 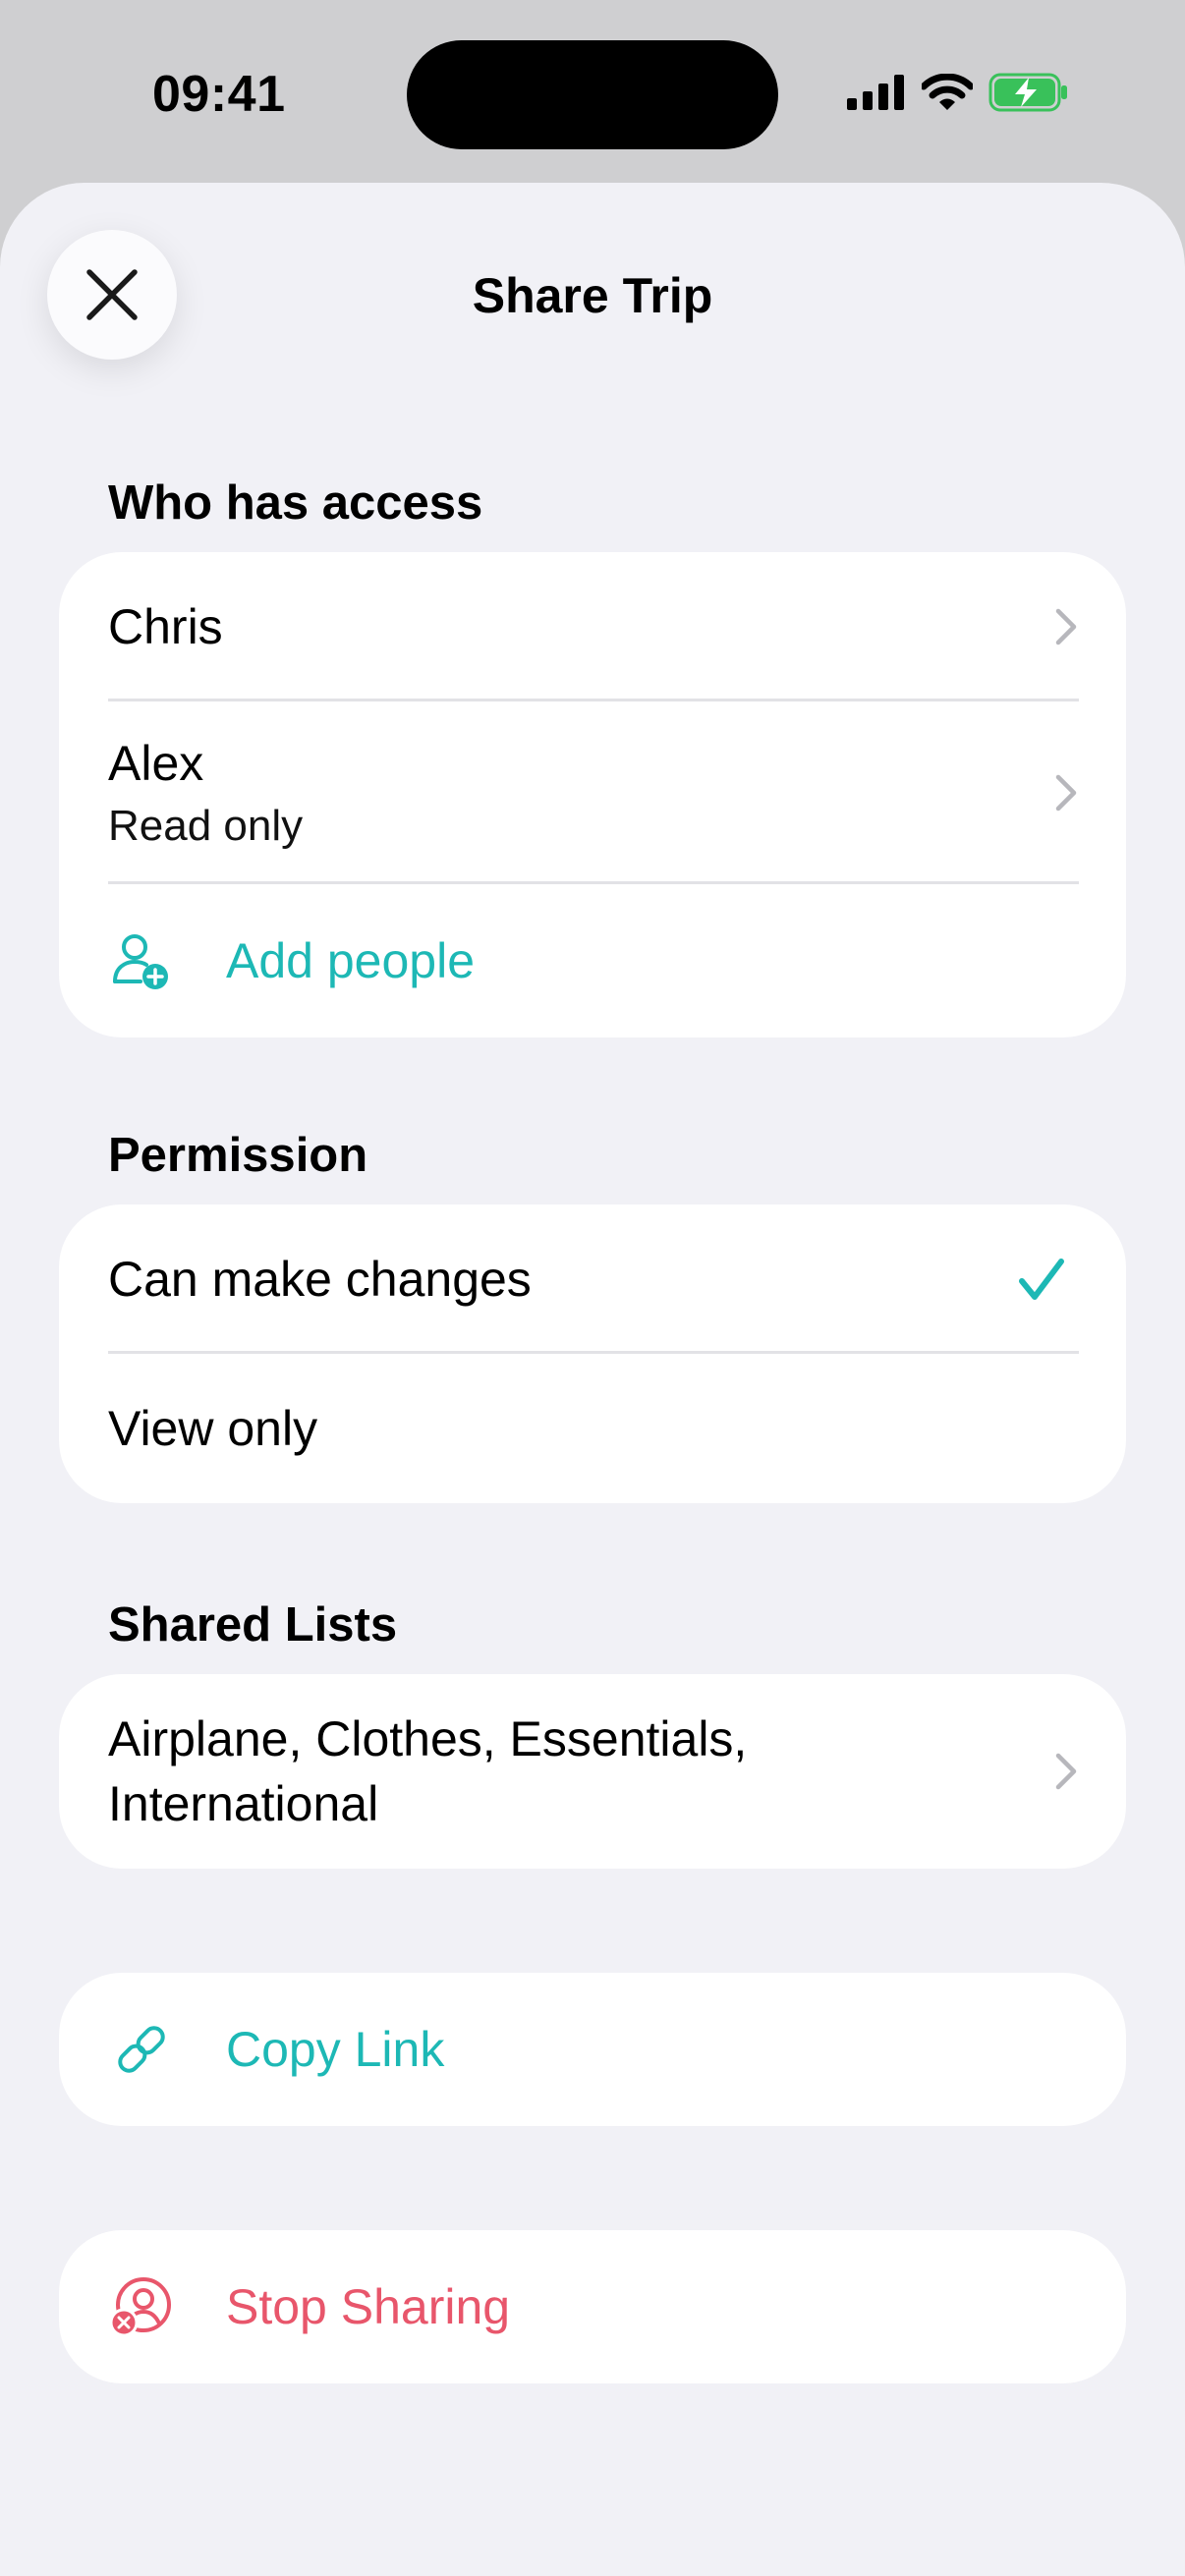 What do you see at coordinates (948, 92) in the screenshot?
I see `wifi-icon` at bounding box center [948, 92].